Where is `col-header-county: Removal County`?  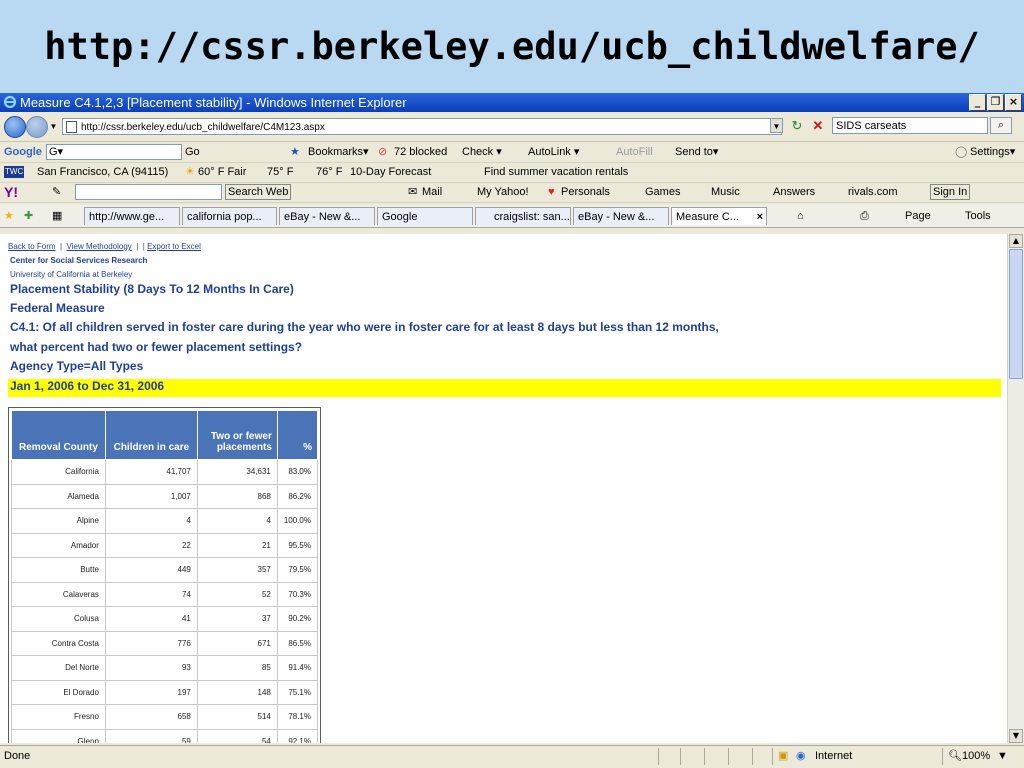
col-header-county: Removal County is located at coordinates (58, 435).